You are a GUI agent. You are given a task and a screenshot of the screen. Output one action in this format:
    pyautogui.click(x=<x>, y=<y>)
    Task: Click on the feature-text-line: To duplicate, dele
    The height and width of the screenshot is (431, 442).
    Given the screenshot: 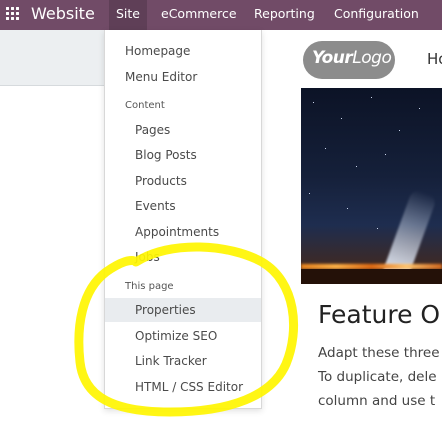 What is the action you would take?
    pyautogui.click(x=377, y=377)
    